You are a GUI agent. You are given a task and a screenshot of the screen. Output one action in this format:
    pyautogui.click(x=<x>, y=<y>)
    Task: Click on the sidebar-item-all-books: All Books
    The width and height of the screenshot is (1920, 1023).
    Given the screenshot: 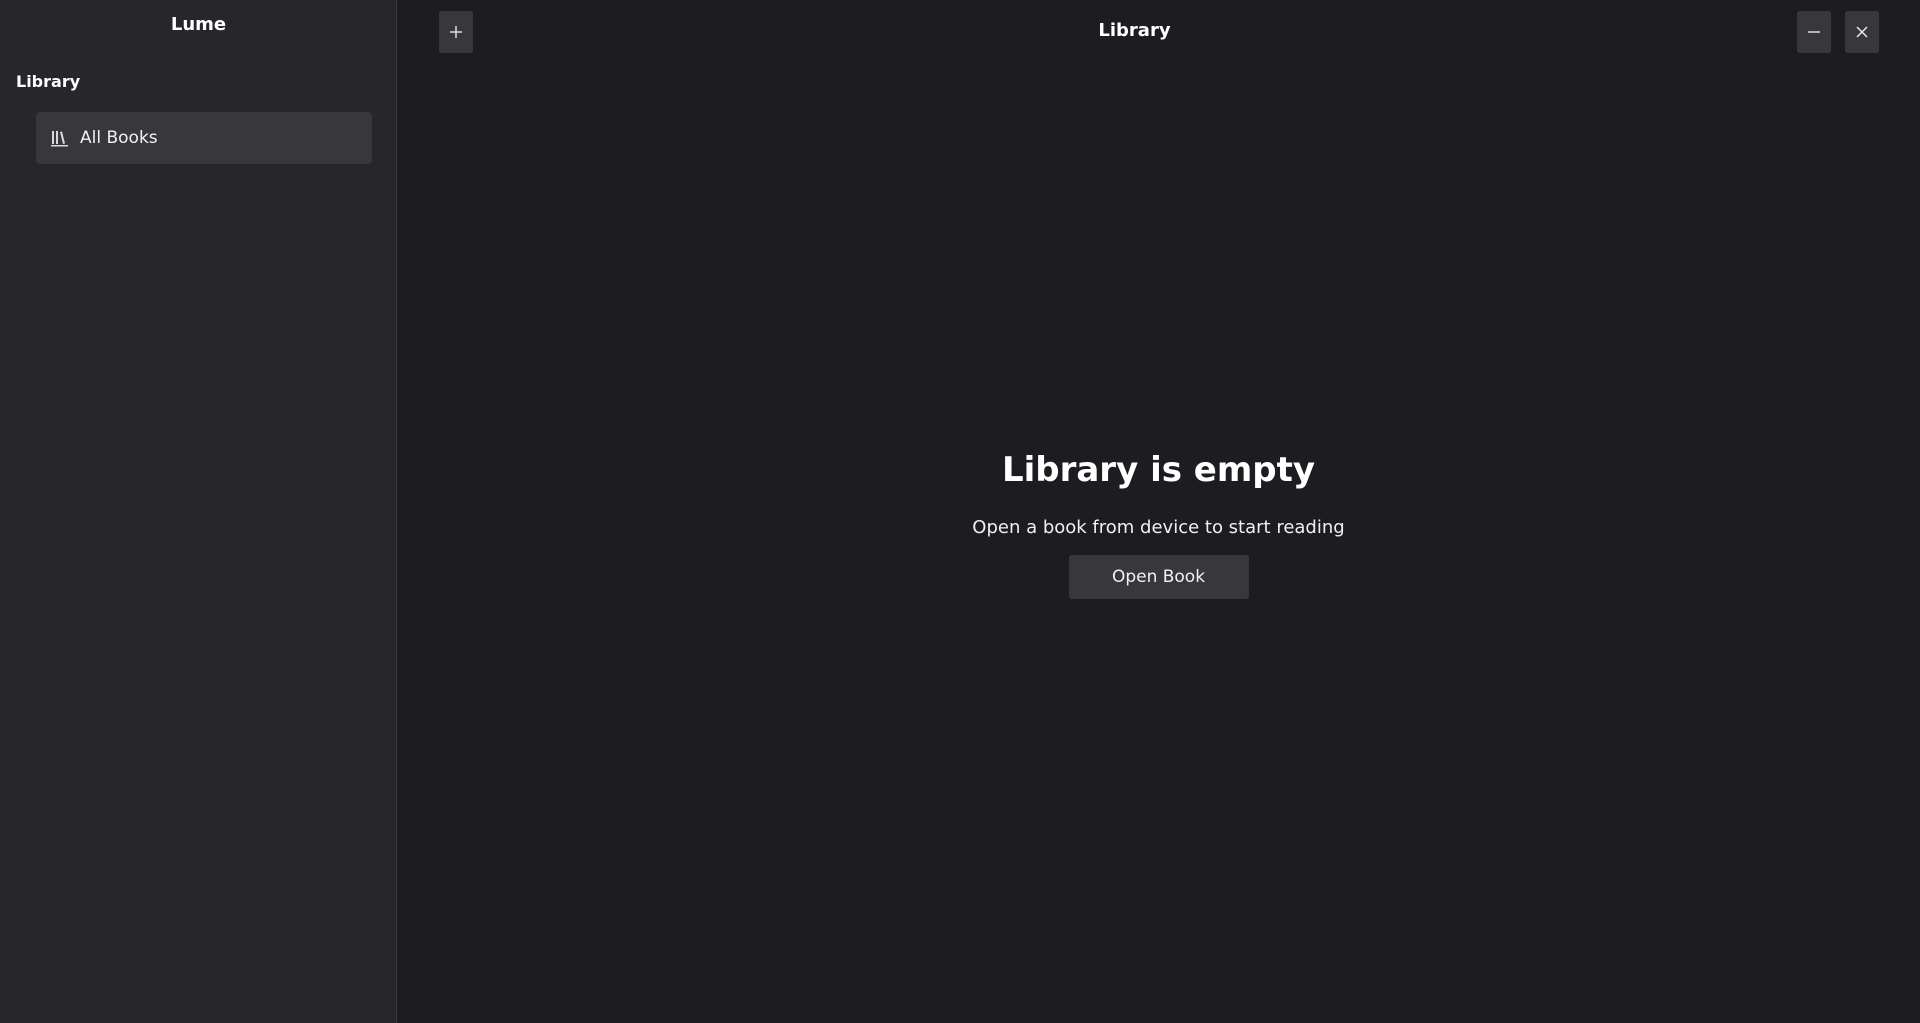 What is the action you would take?
    pyautogui.click(x=204, y=138)
    